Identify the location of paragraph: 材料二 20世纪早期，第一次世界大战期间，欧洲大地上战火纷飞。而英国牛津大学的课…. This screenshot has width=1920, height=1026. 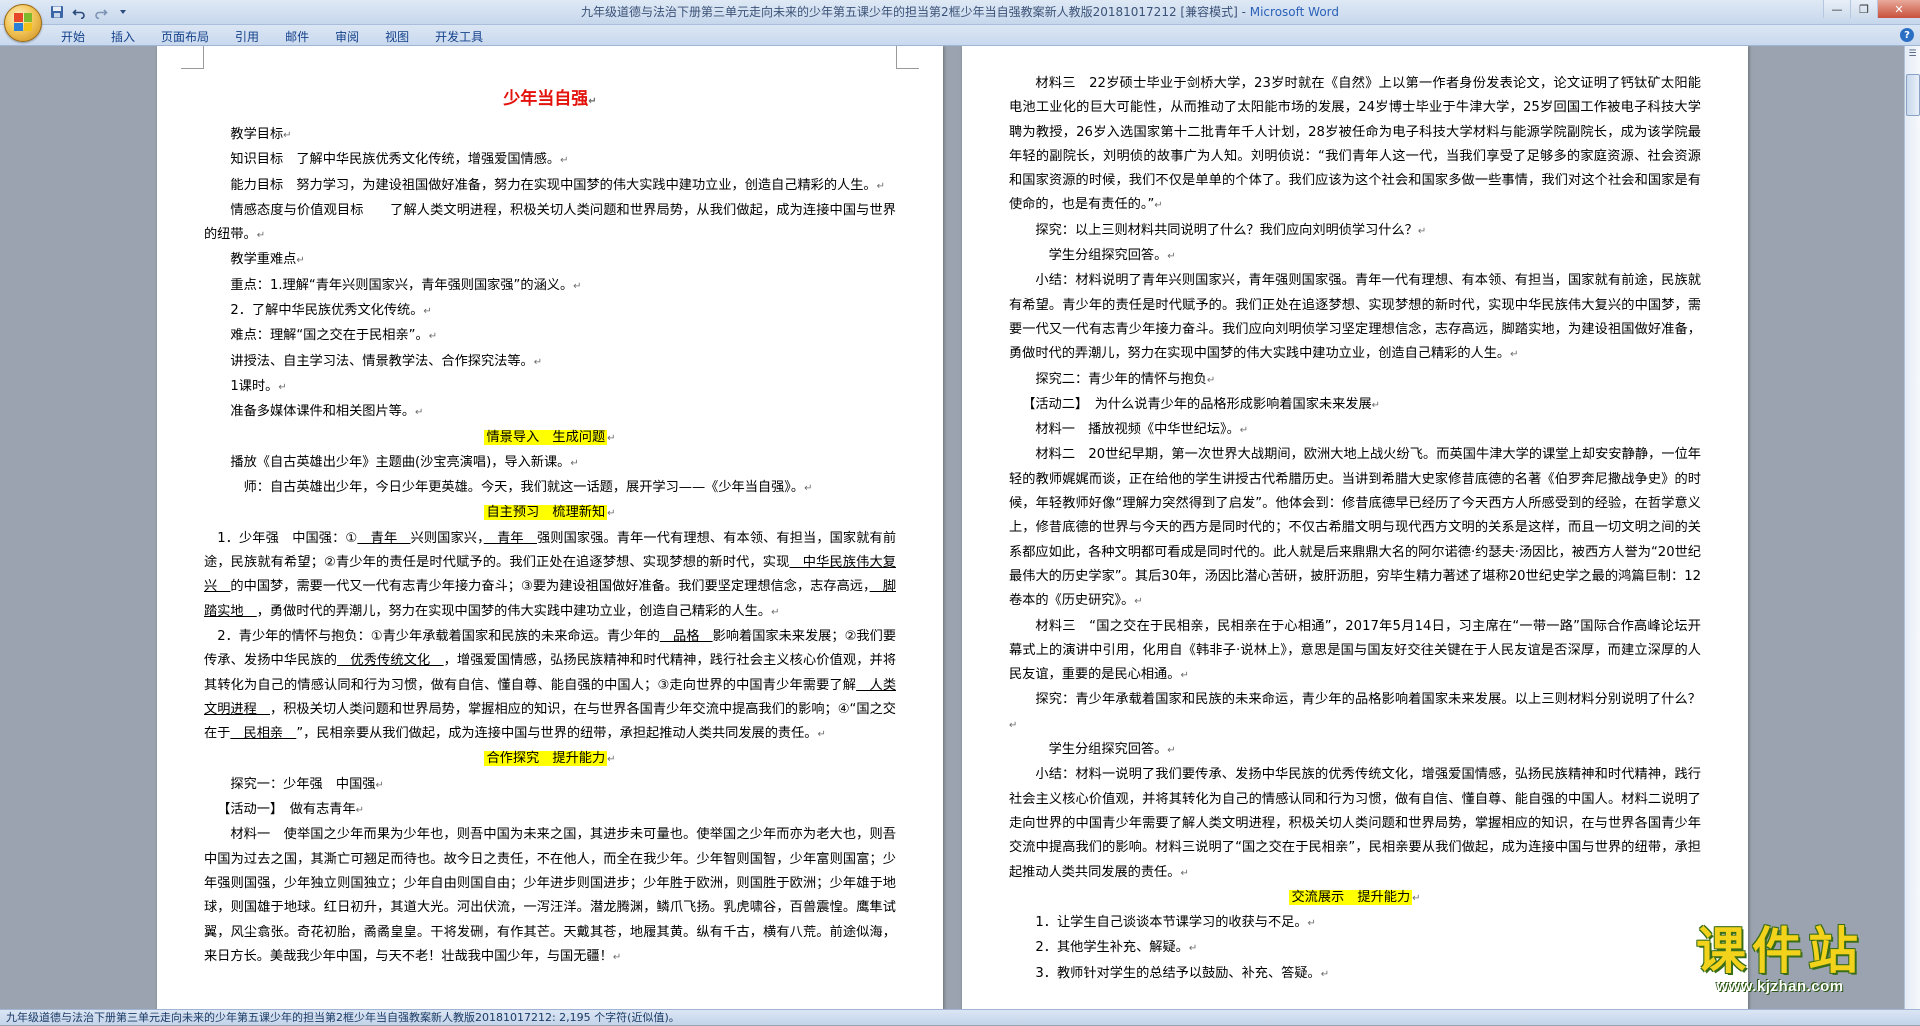
(1355, 528).